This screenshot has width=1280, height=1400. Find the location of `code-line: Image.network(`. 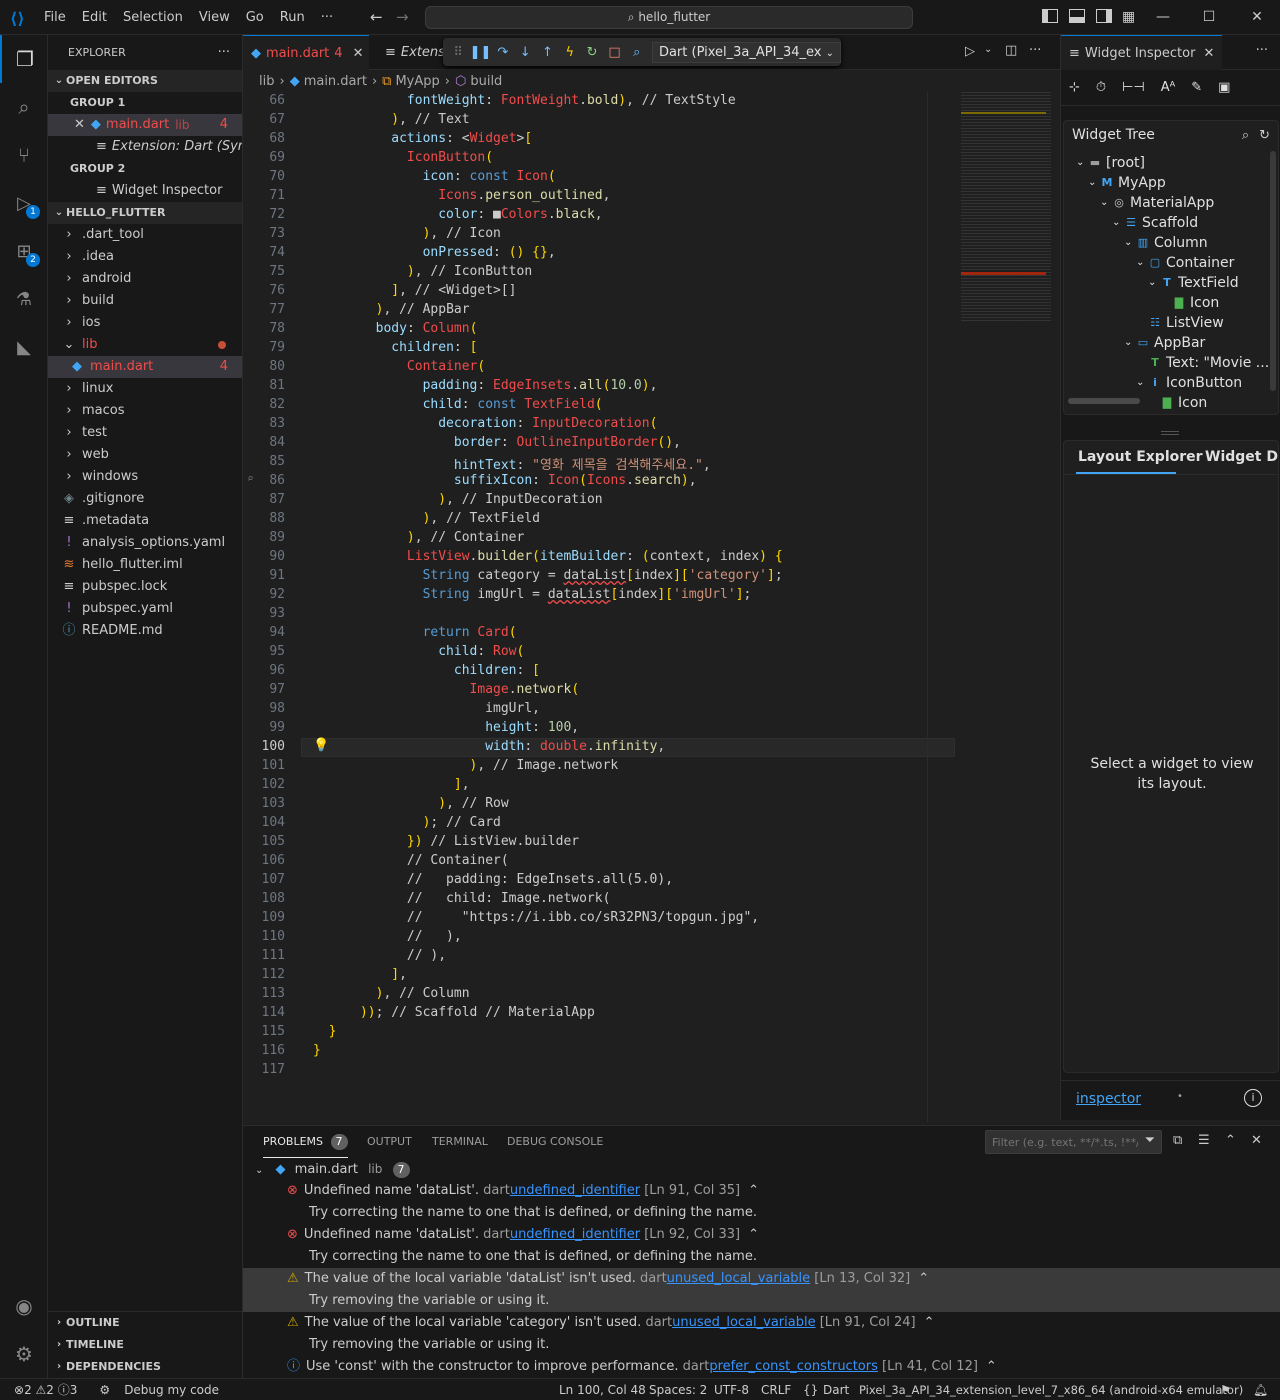

code-line: Image.network( is located at coordinates (446, 689).